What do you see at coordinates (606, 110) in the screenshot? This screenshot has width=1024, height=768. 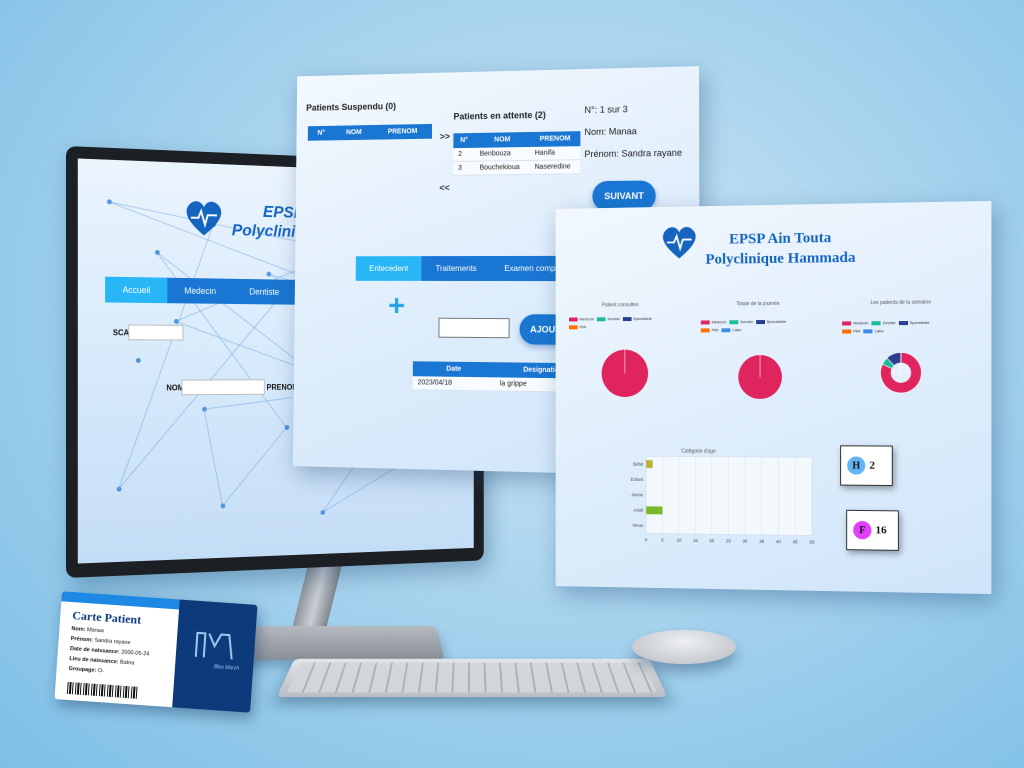 I see `patient-counter: N°: 1 sur 3` at bounding box center [606, 110].